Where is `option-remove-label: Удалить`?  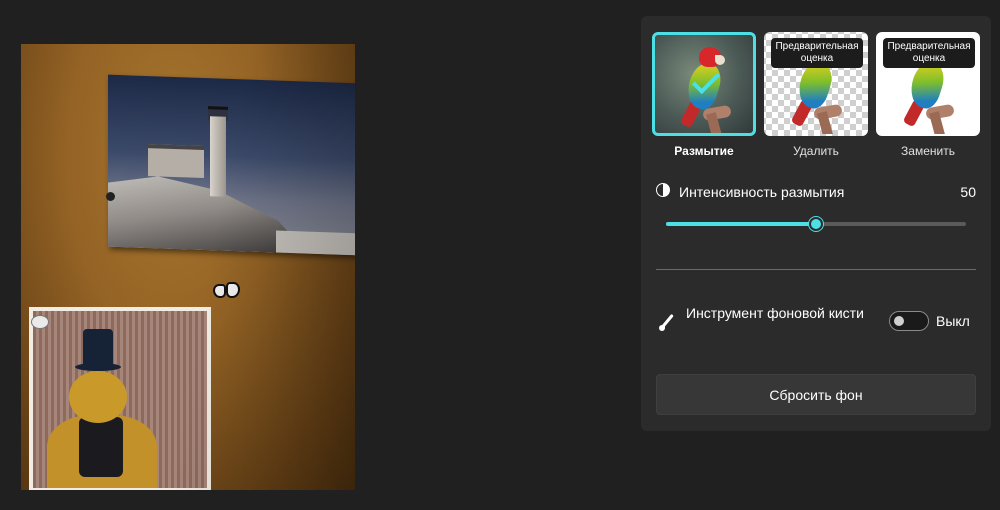
option-remove-label: Удалить is located at coordinates (816, 151).